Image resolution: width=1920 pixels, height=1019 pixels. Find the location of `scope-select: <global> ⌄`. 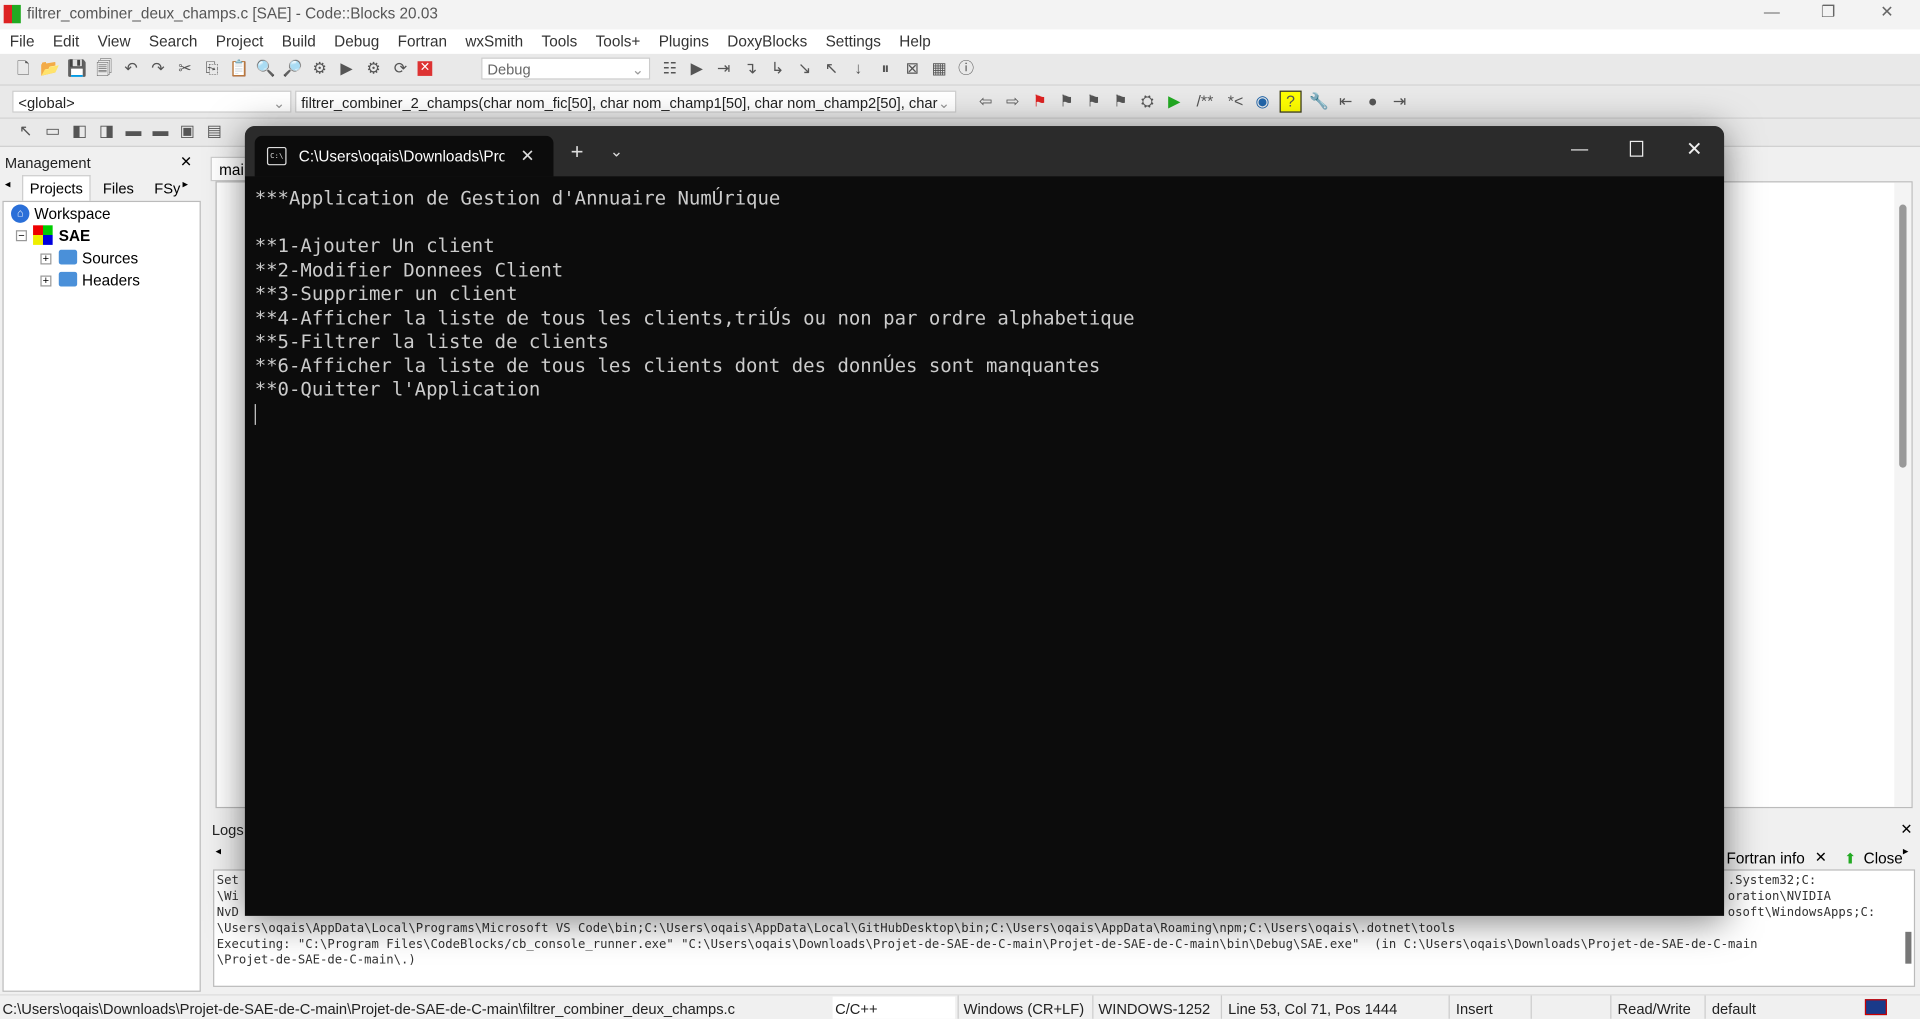

scope-select: <global> ⌄ is located at coordinates (152, 101).